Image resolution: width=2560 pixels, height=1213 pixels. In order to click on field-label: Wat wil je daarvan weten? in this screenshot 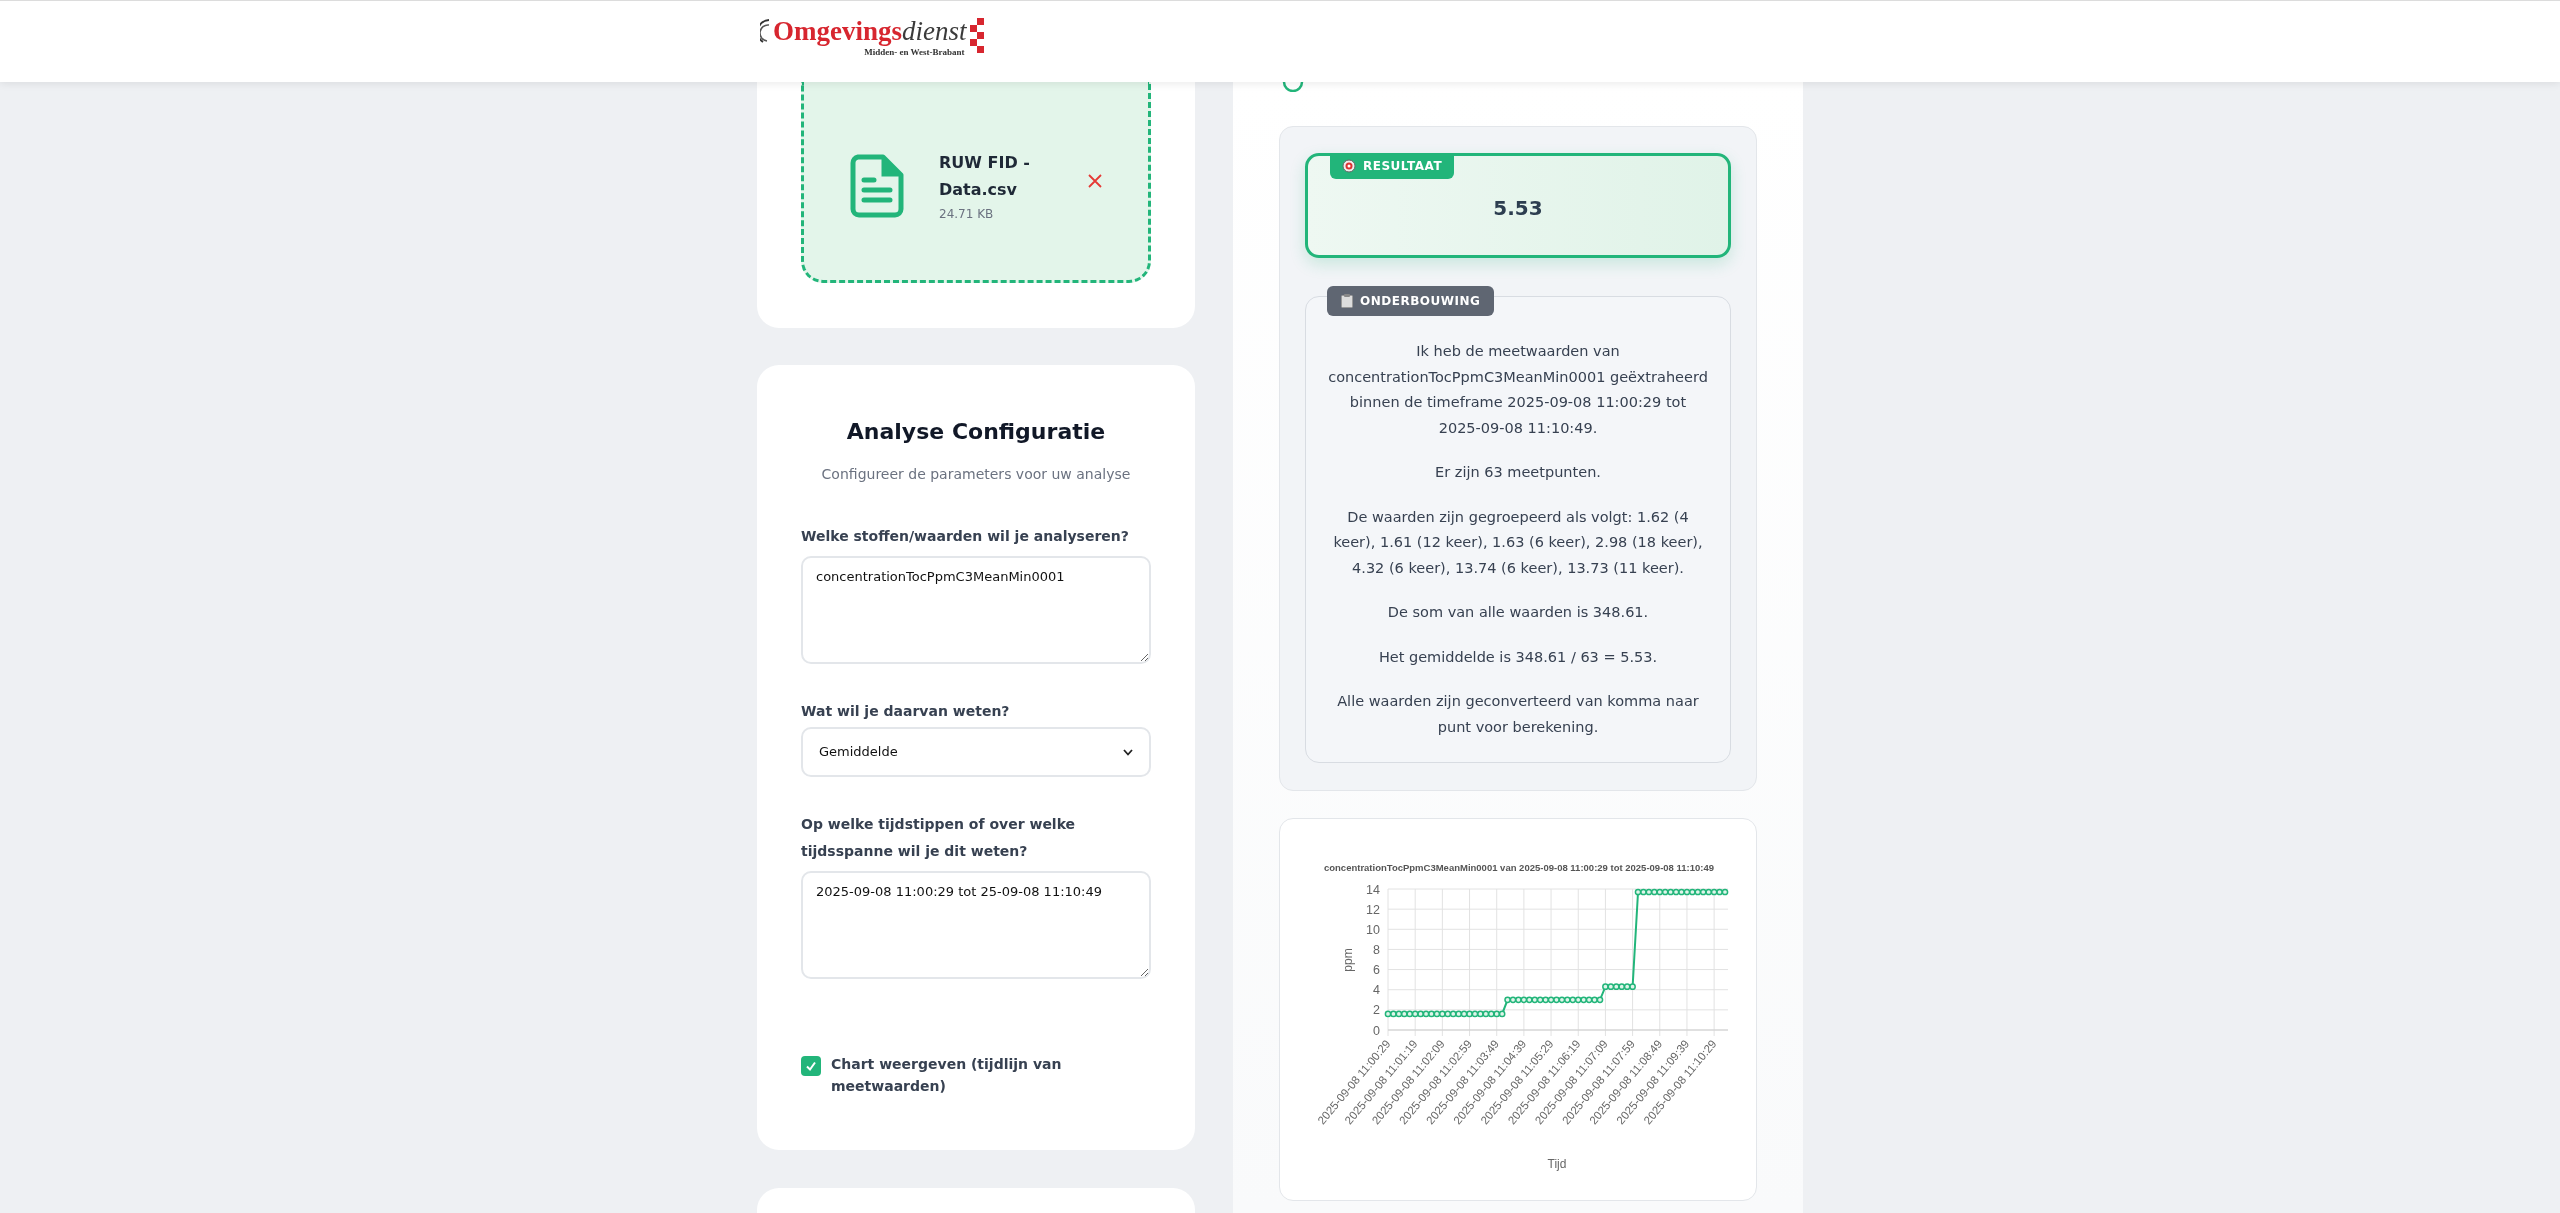, I will do `click(906, 711)`.